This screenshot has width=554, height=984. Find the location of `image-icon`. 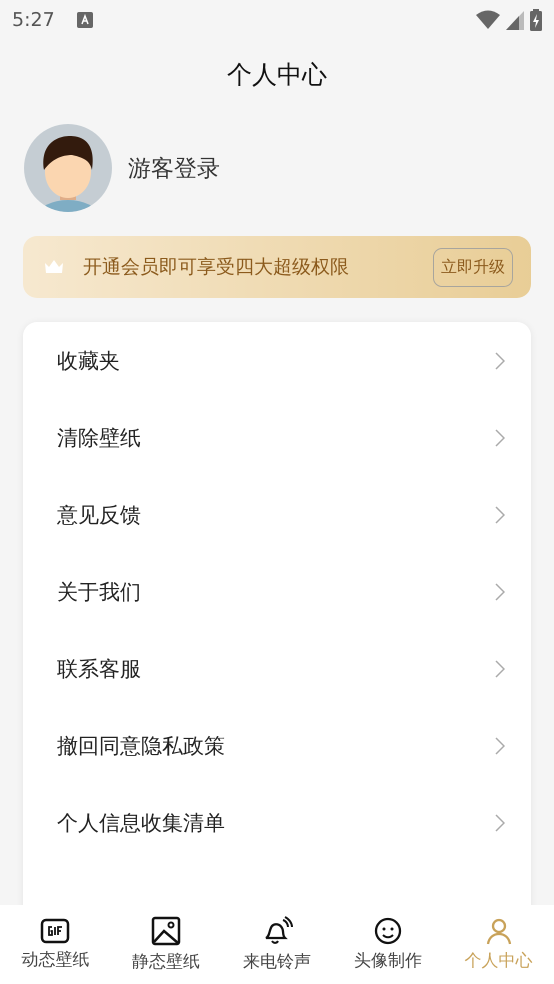

image-icon is located at coordinates (166, 931).